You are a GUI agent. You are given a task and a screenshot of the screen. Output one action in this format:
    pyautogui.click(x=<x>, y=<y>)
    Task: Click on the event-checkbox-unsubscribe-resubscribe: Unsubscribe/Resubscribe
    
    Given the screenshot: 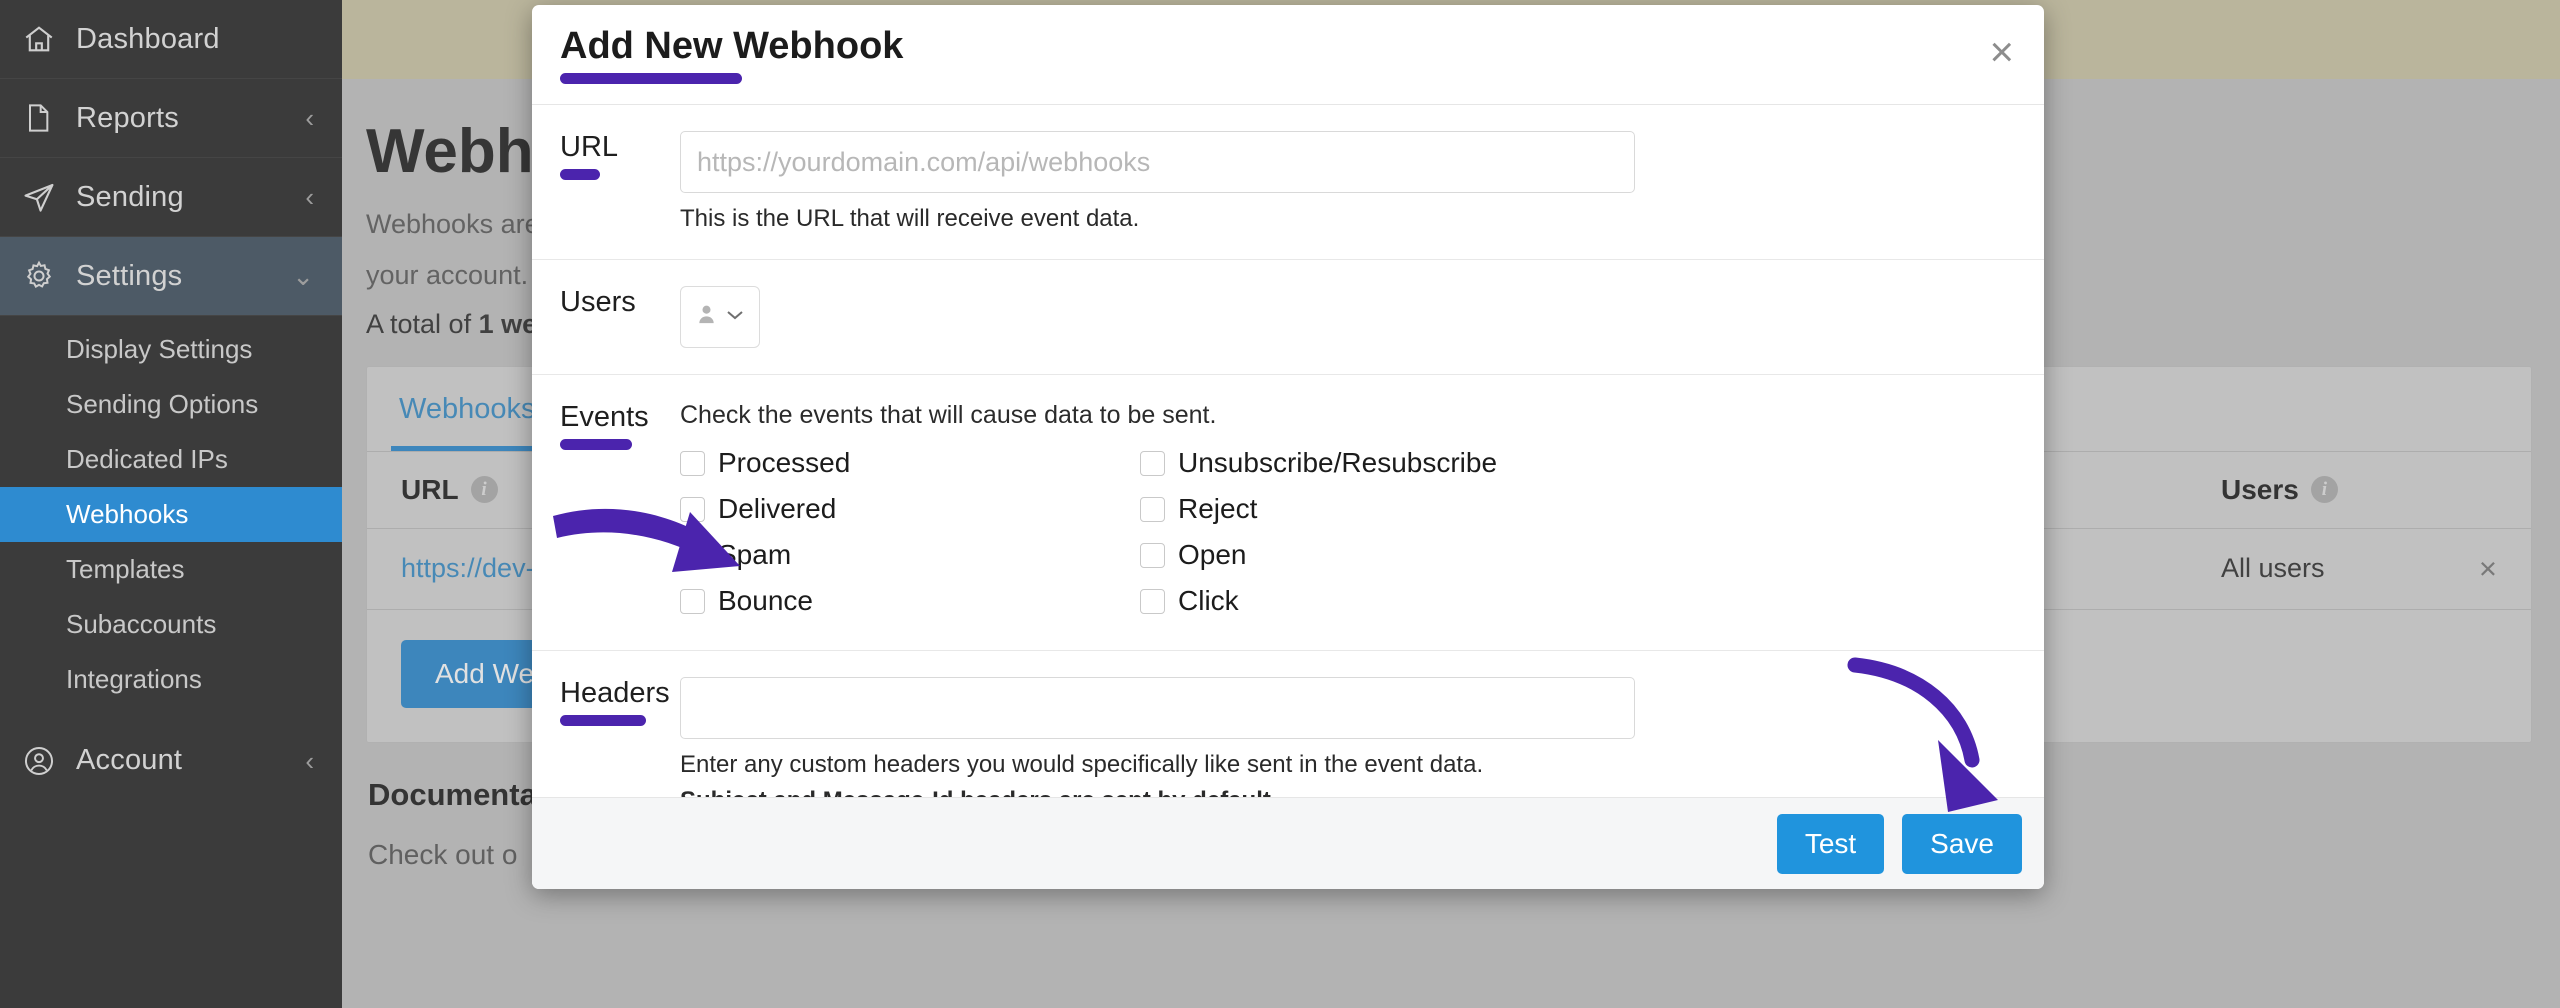 What is the action you would take?
    pyautogui.click(x=1370, y=463)
    